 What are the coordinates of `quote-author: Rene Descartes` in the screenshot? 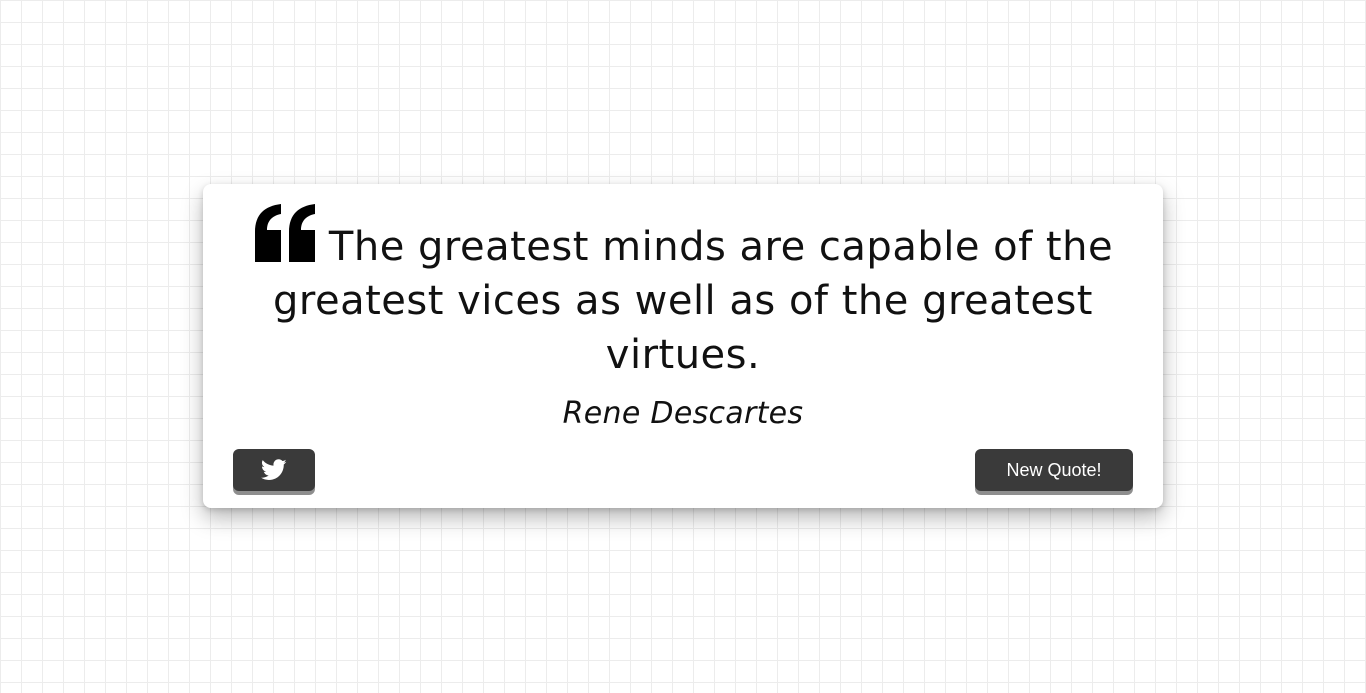 It's located at (683, 413).